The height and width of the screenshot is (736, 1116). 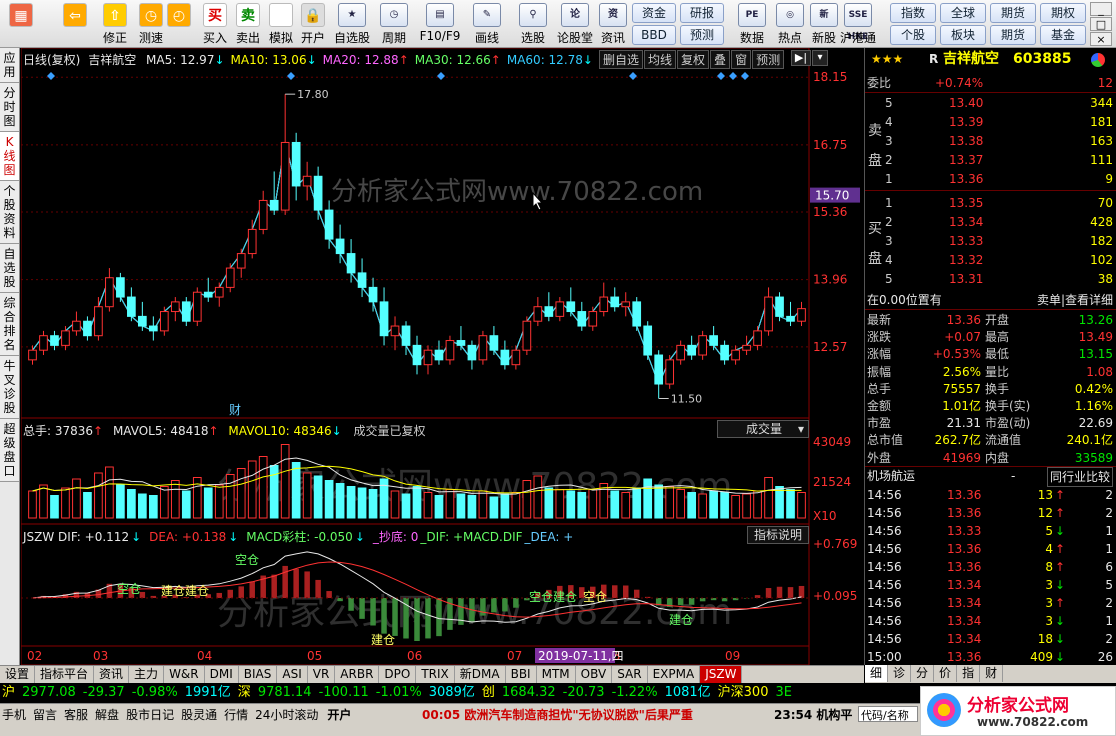 What do you see at coordinates (966, 279) in the screenshot?
I see `buy-price: 13.31` at bounding box center [966, 279].